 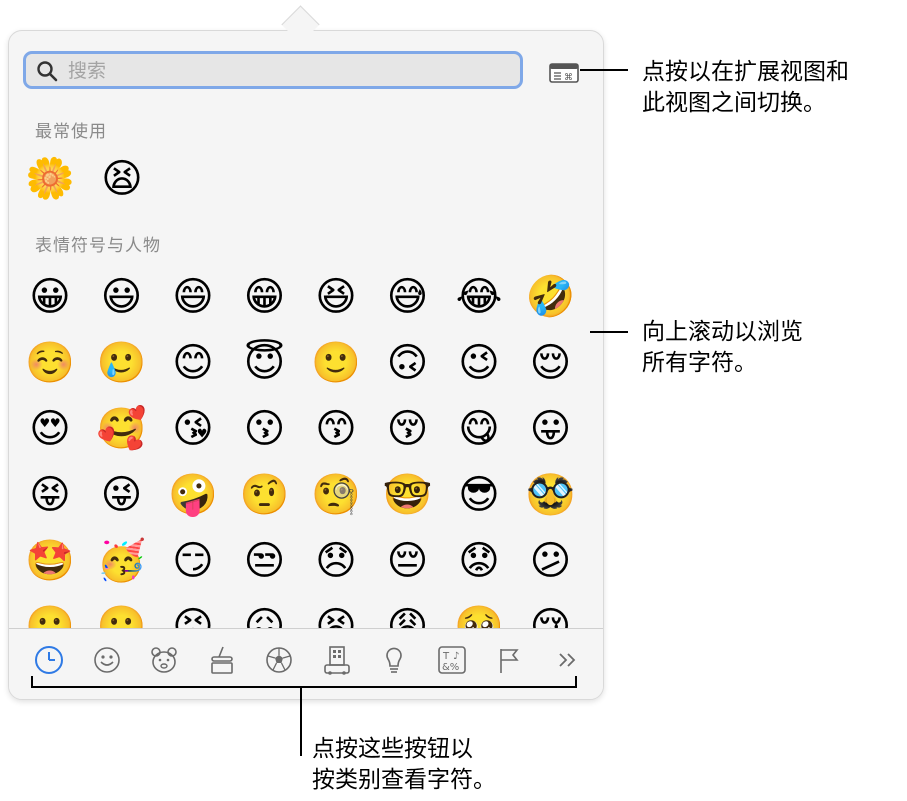 What do you see at coordinates (336, 561) in the screenshot?
I see `emoji-item: 😞` at bounding box center [336, 561].